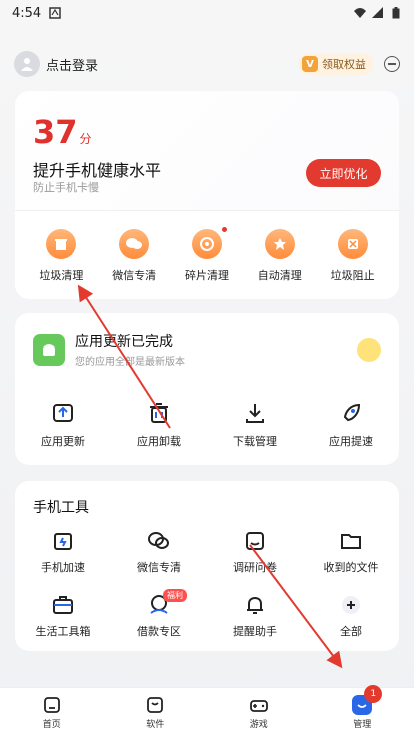  Describe the element at coordinates (63, 413) in the screenshot. I see `update-icon` at that location.